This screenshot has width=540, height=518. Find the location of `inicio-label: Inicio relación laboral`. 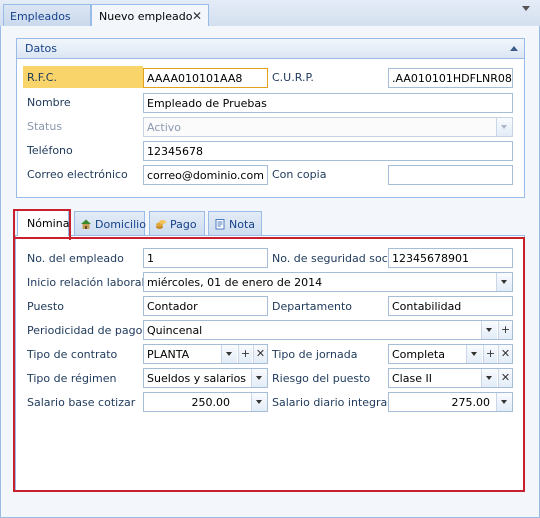

inicio-label: Inicio relación laboral is located at coordinates (86, 282).